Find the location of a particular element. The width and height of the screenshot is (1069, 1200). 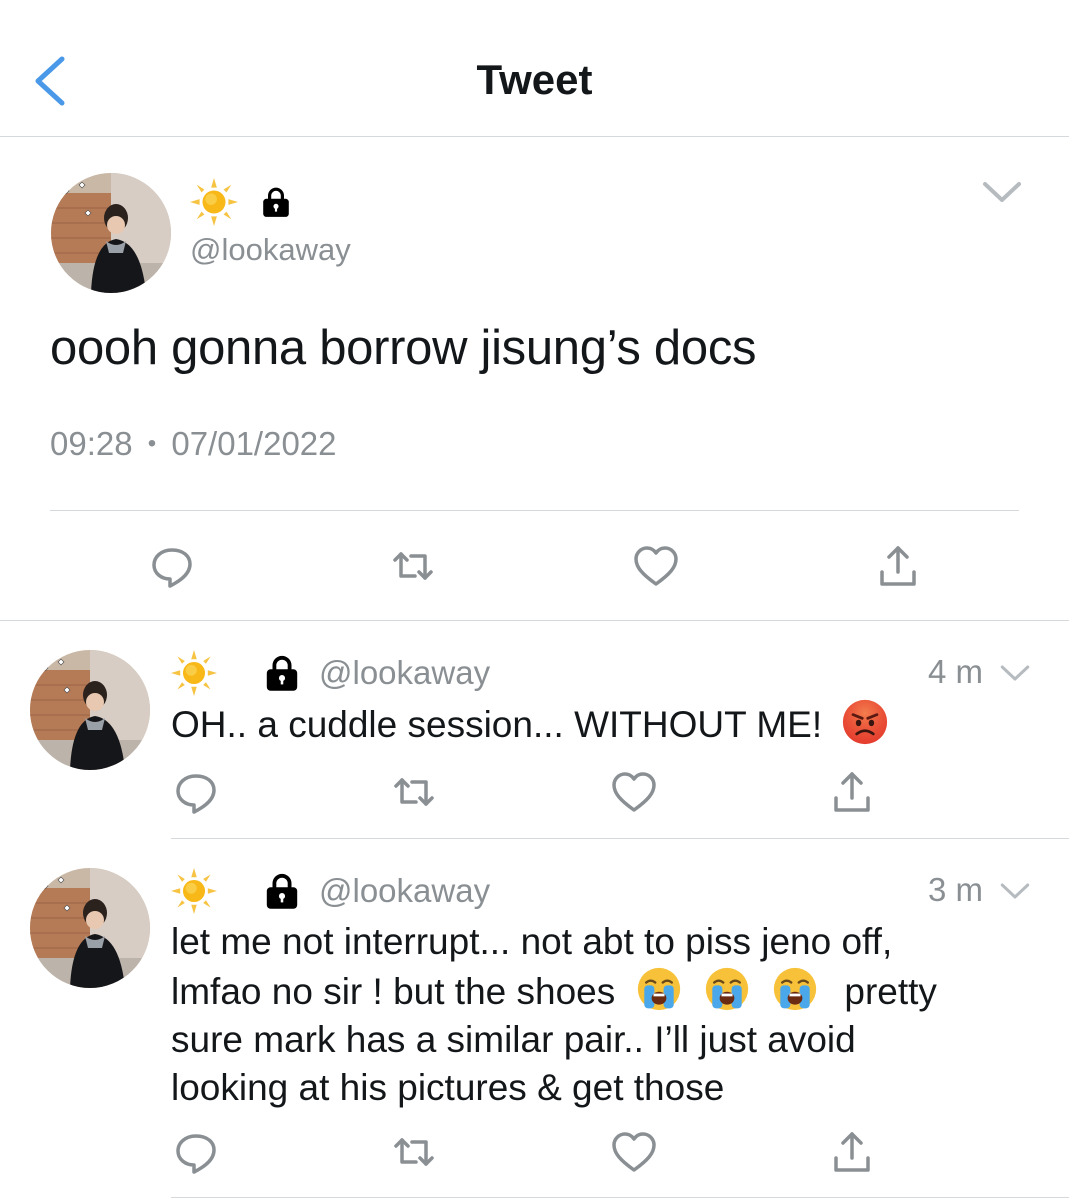

reply-text-line: lmfao no sir ! but the shoes pretty is located at coordinates (586, 991).